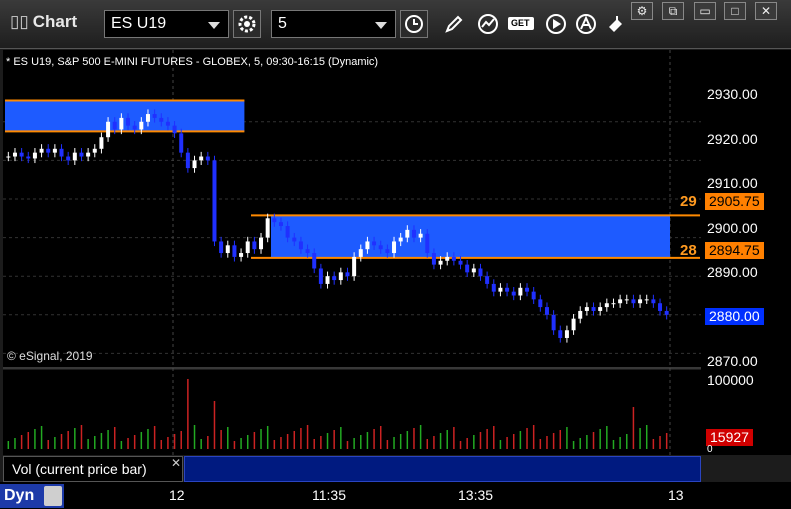 This screenshot has height=509, width=791. I want to click on interval-value: 5, so click(282, 23).